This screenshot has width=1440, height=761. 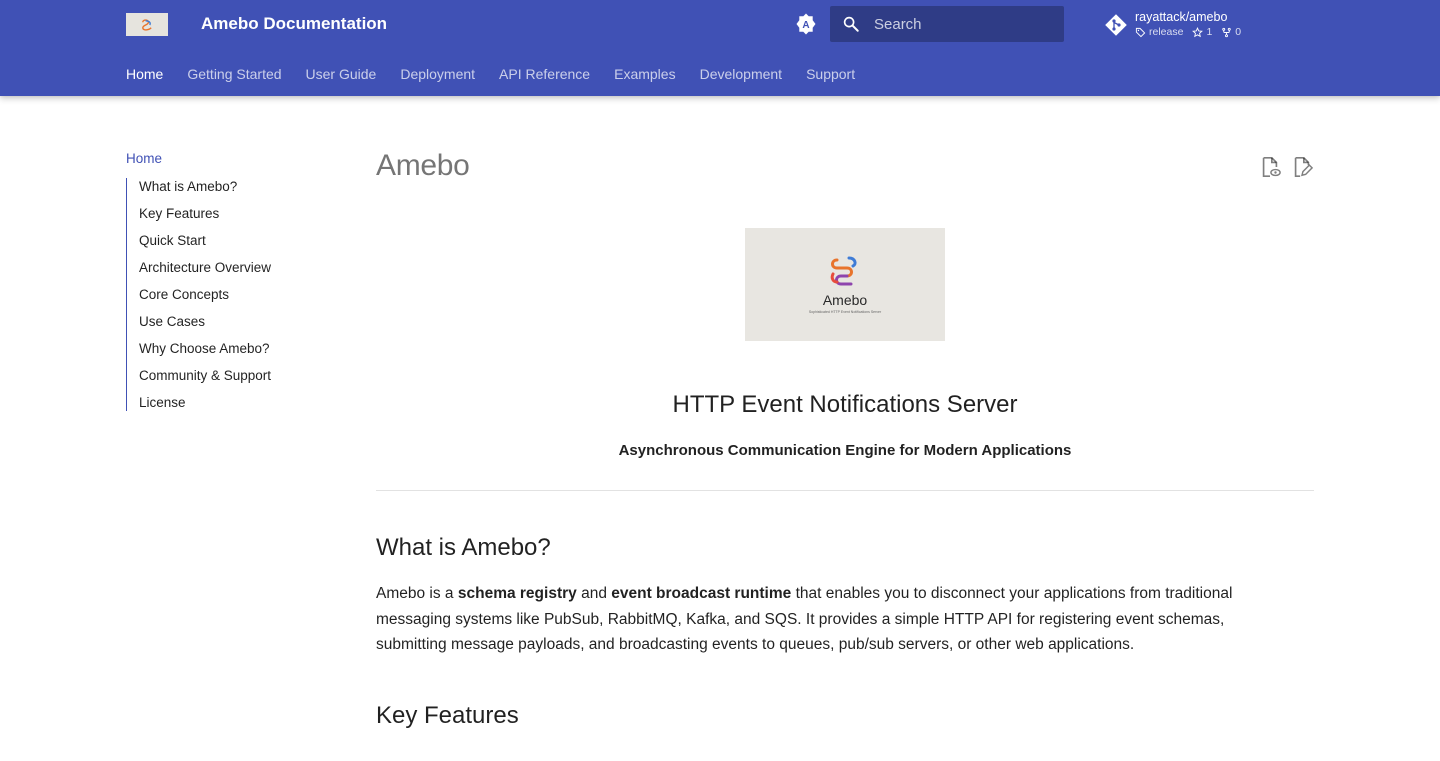 I want to click on toc-home-link: Home, so click(x=226, y=159).